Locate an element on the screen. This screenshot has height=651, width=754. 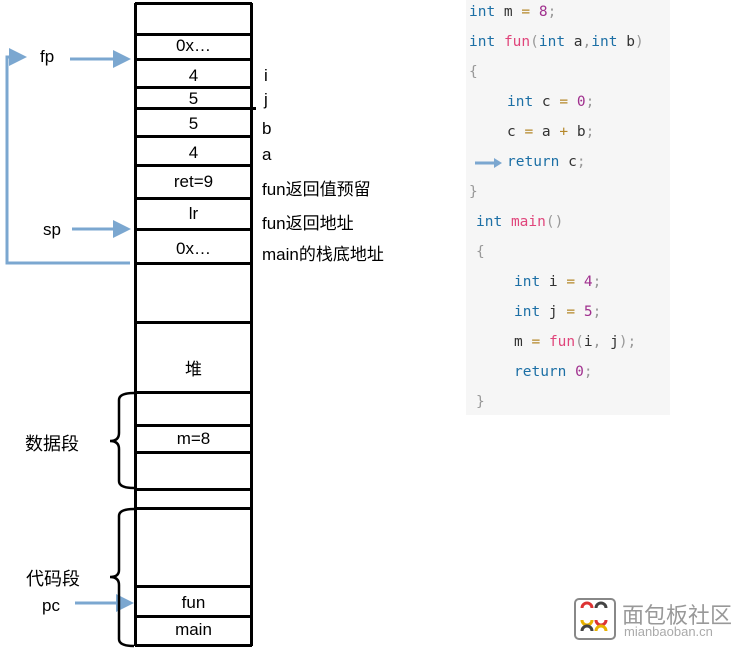
code-line: int fun(int a,int b) is located at coordinates (556, 42).